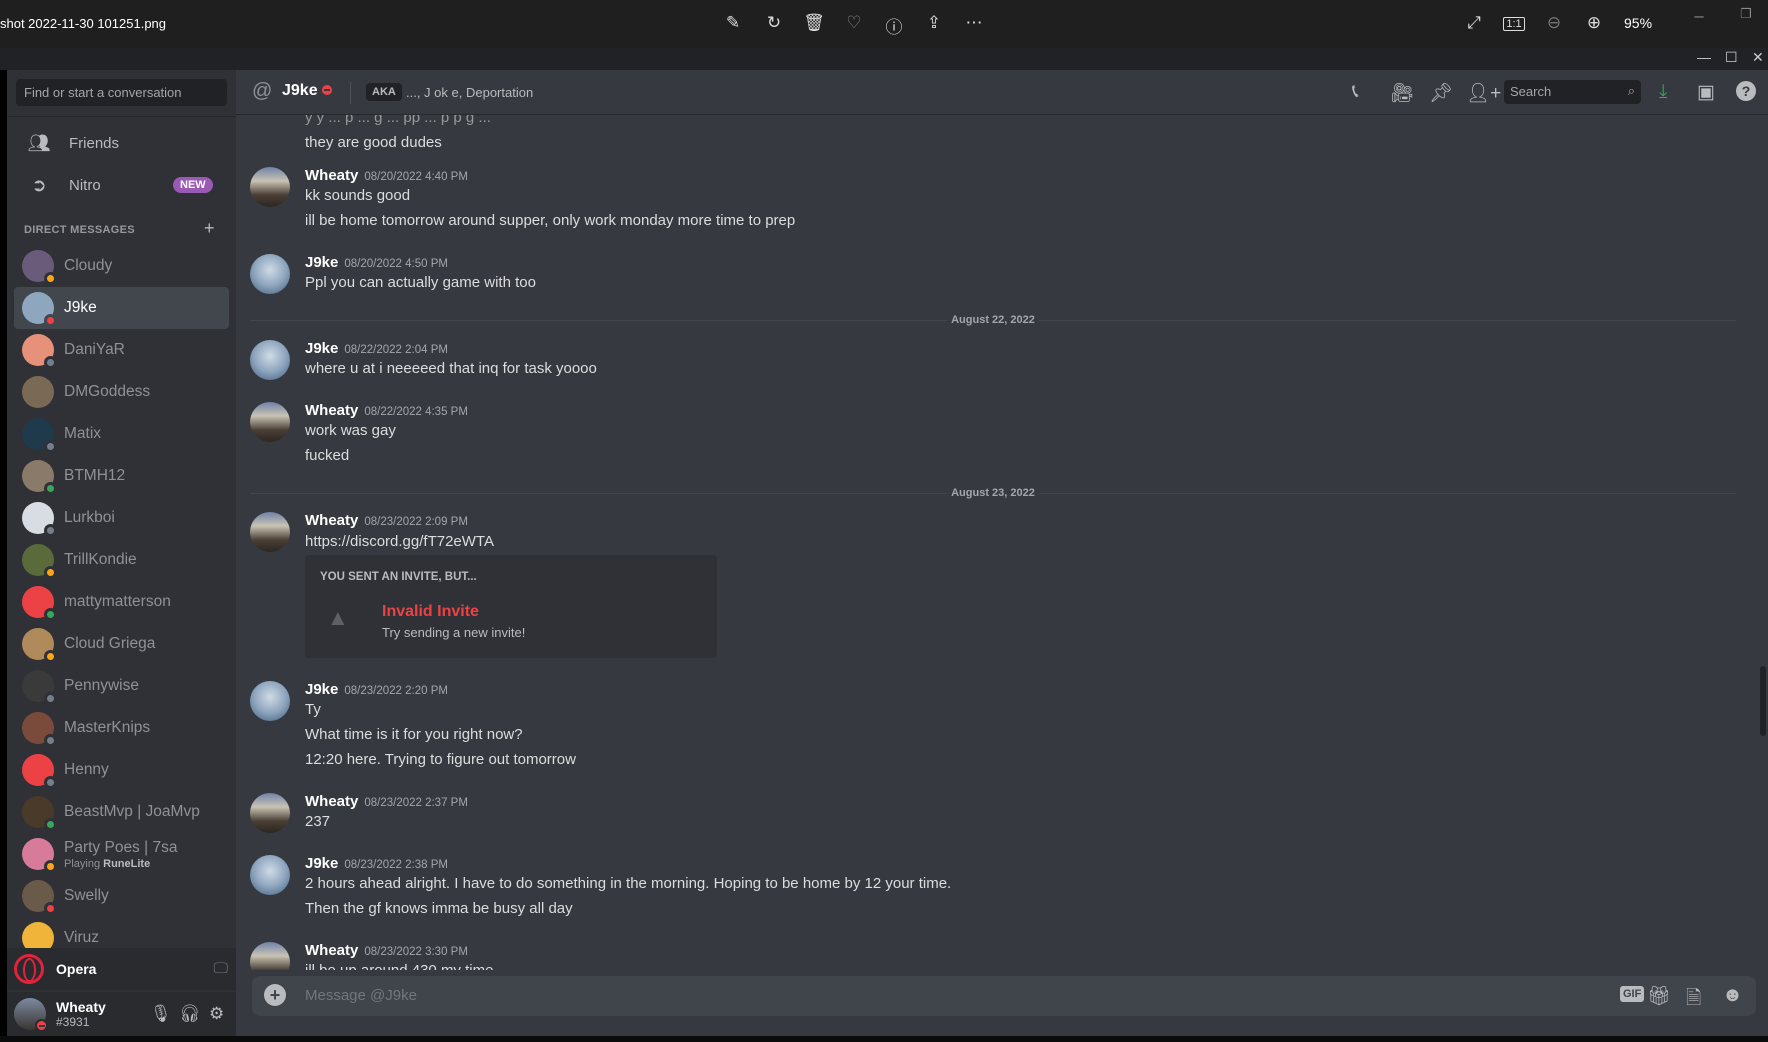 The width and height of the screenshot is (1768, 1042). I want to click on zoom-in-icon: ⊕, so click(1594, 23).